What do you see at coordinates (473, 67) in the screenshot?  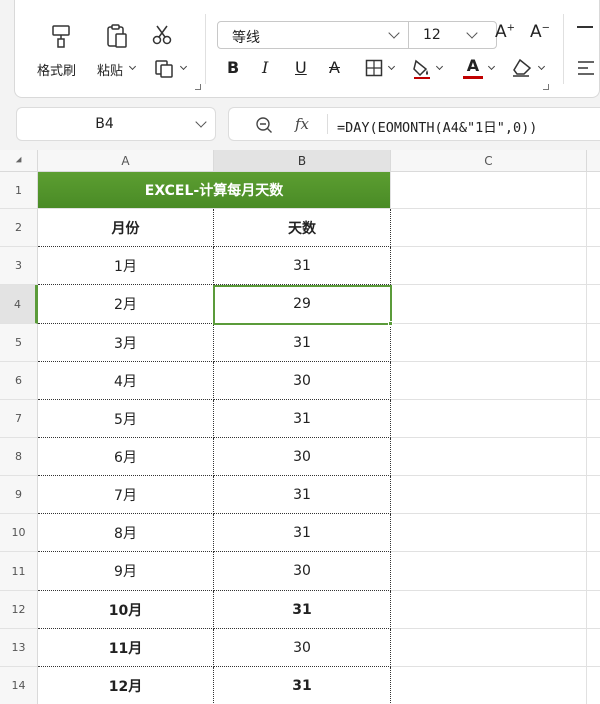 I see `font-color-button: A` at bounding box center [473, 67].